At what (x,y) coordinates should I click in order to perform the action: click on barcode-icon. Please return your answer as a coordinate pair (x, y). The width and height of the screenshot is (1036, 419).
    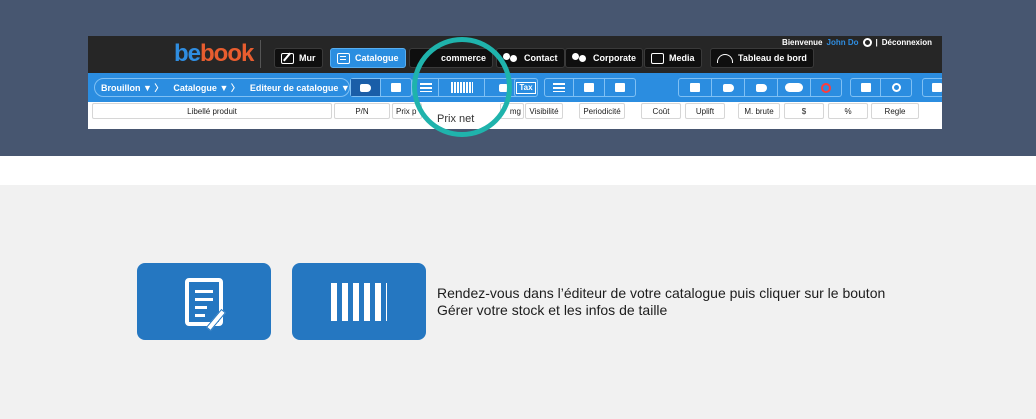
    Looking at the image, I should click on (359, 301).